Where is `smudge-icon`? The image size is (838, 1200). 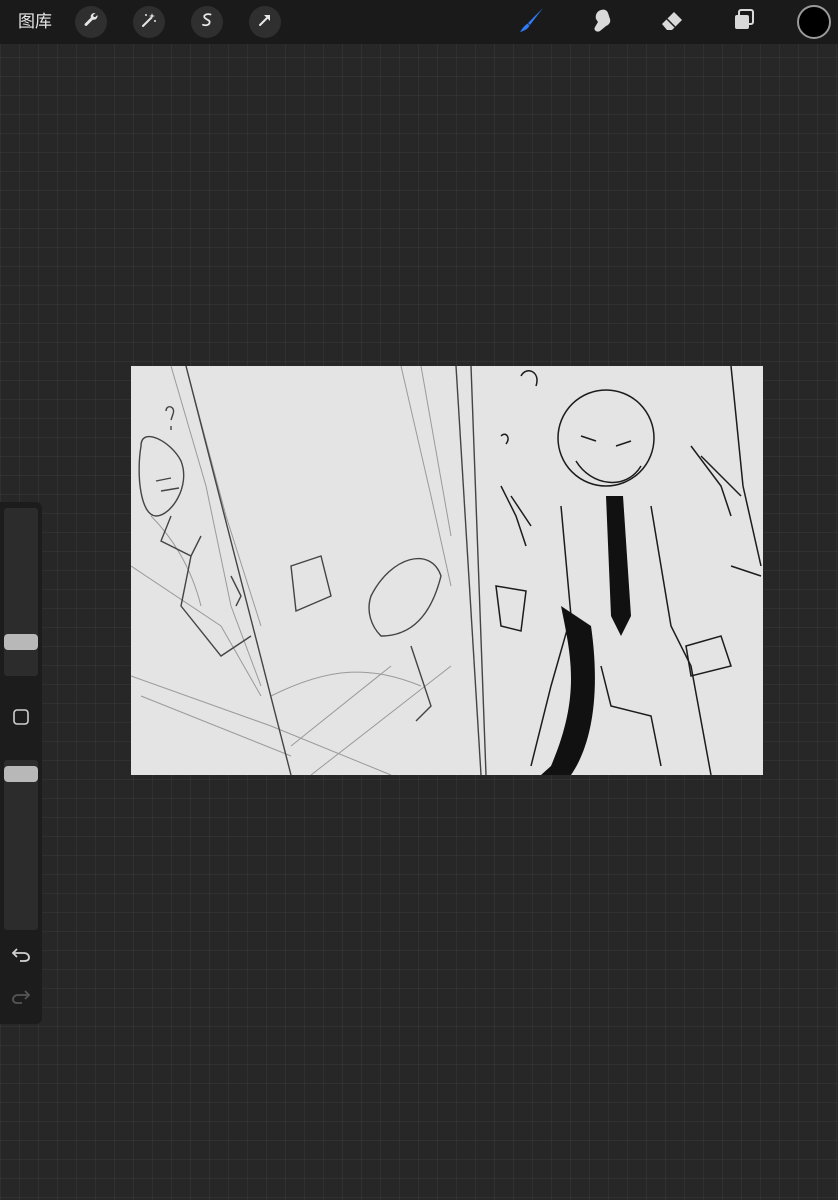 smudge-icon is located at coordinates (602, 22).